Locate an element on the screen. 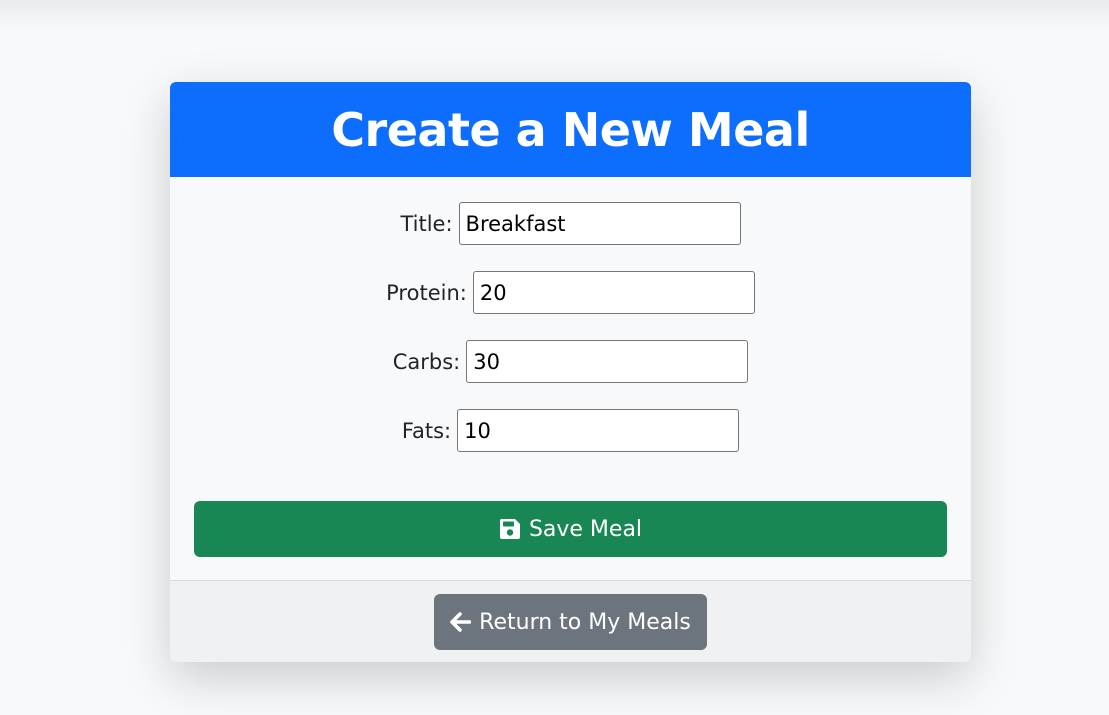  fats-input is located at coordinates (598, 430).